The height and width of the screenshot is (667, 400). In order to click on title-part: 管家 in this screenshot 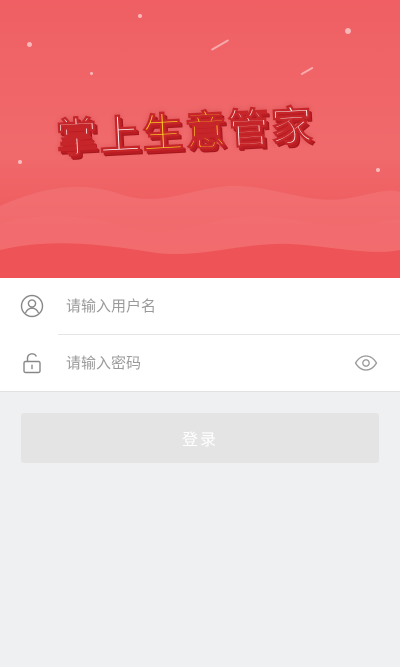, I will do `click(271, 127)`.